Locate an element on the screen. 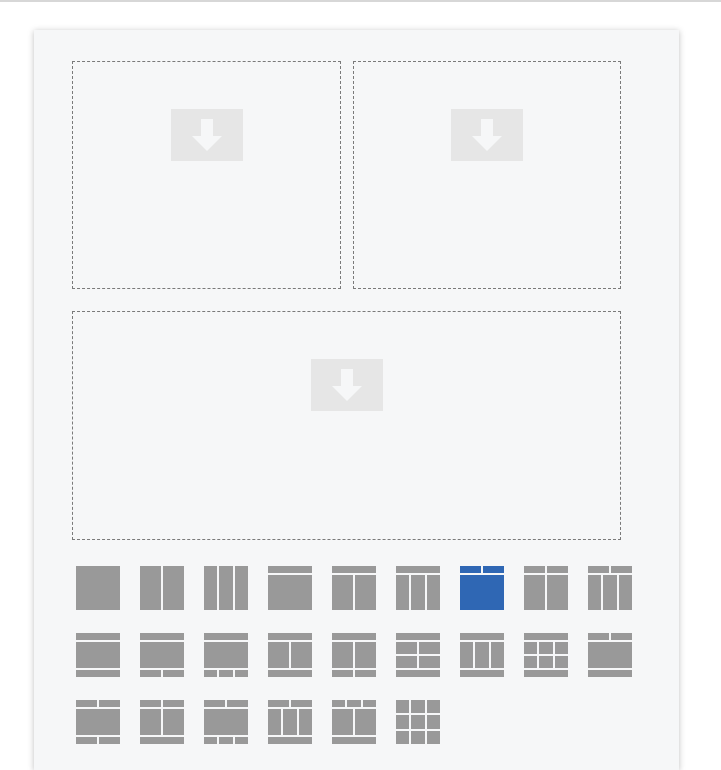  layout-option-strip-header-body-footer is located at coordinates (610, 655).